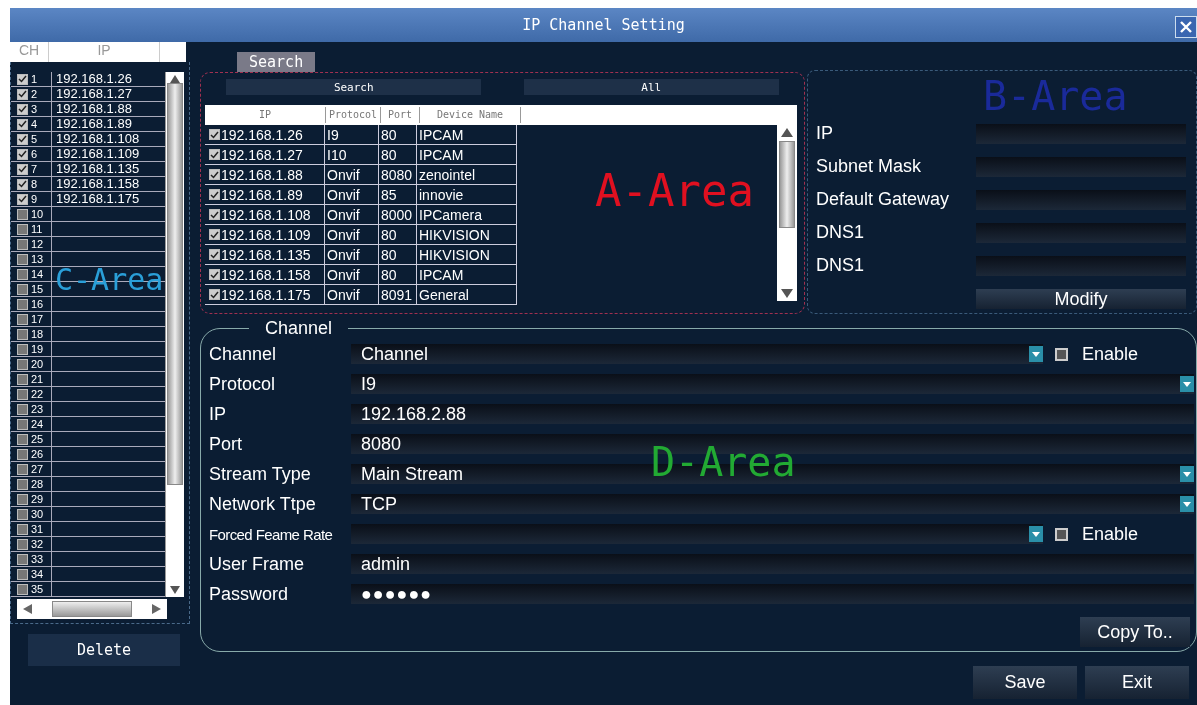  Describe the element at coordinates (1137, 682) in the screenshot. I see `footer-button: Exit` at that location.